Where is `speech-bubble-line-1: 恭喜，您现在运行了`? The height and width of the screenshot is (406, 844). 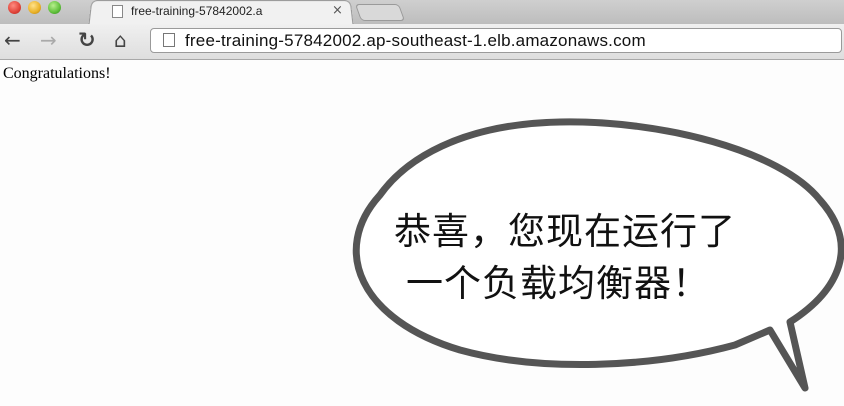 speech-bubble-line-1: 恭喜，您现在运行了 is located at coordinates (565, 231).